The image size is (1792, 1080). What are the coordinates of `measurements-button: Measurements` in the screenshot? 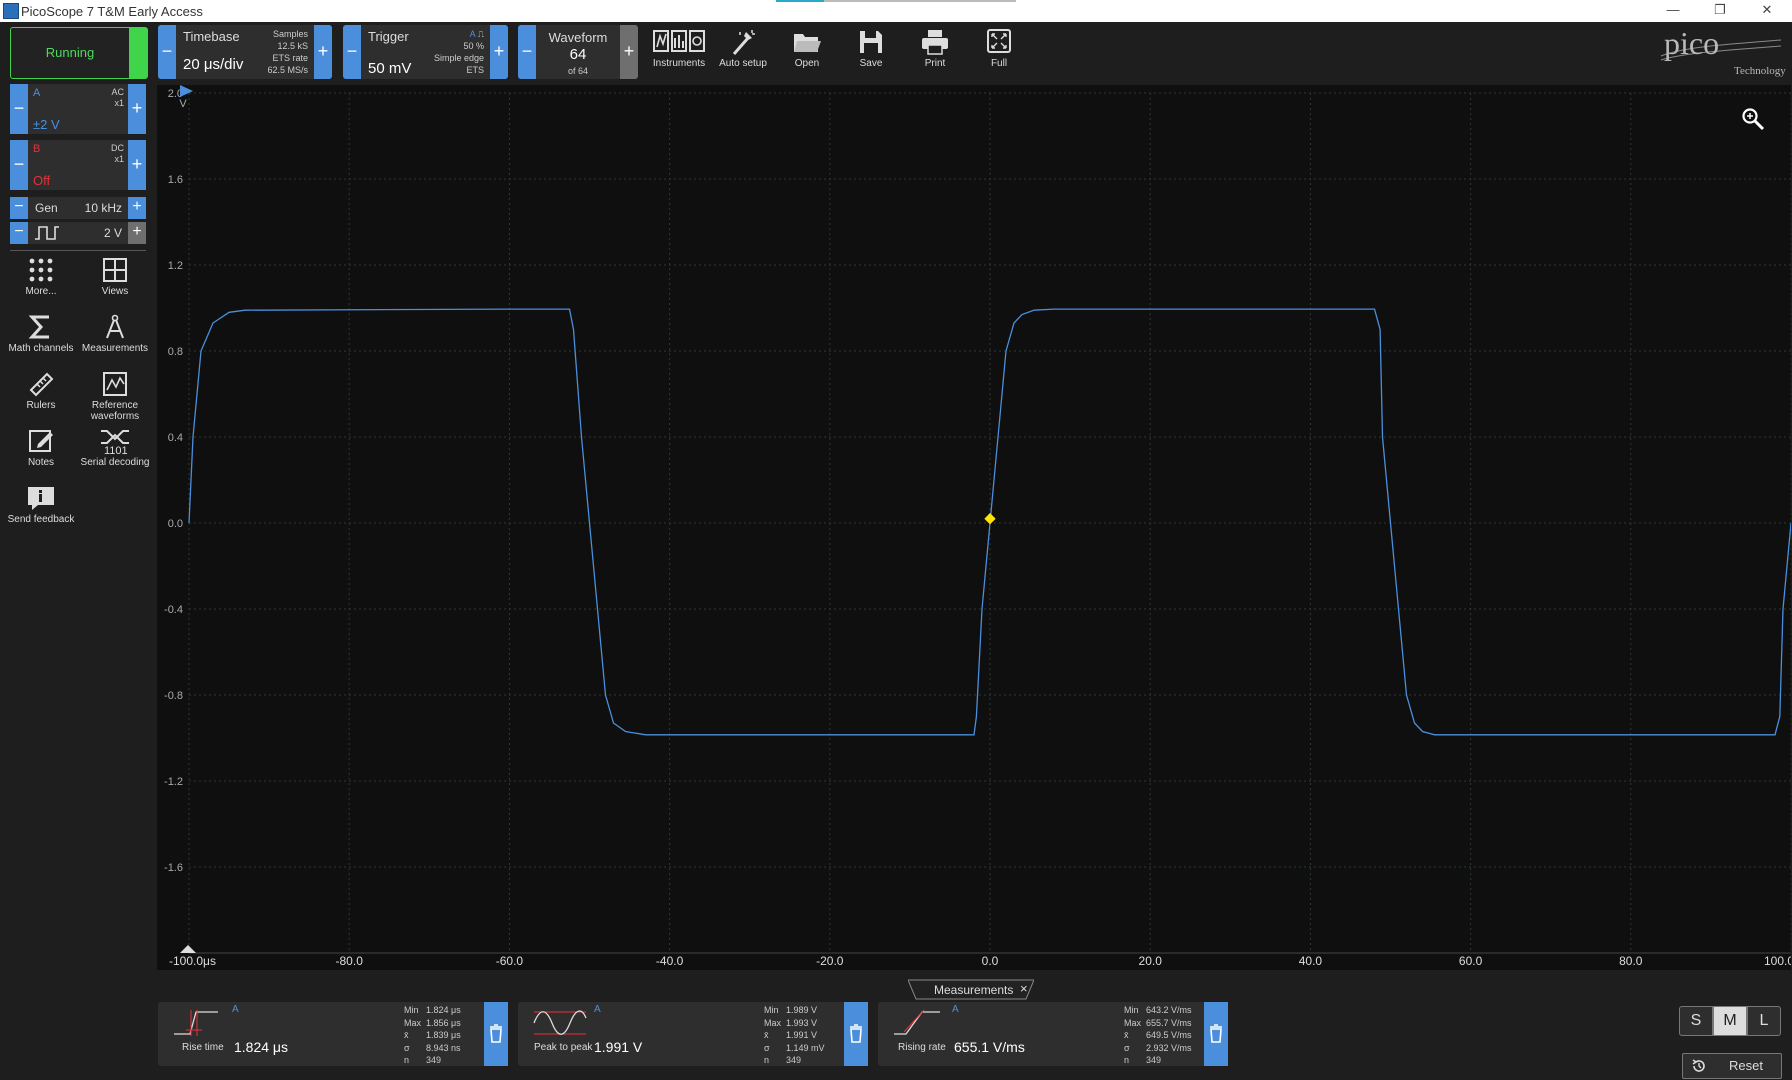 It's located at (115, 341).